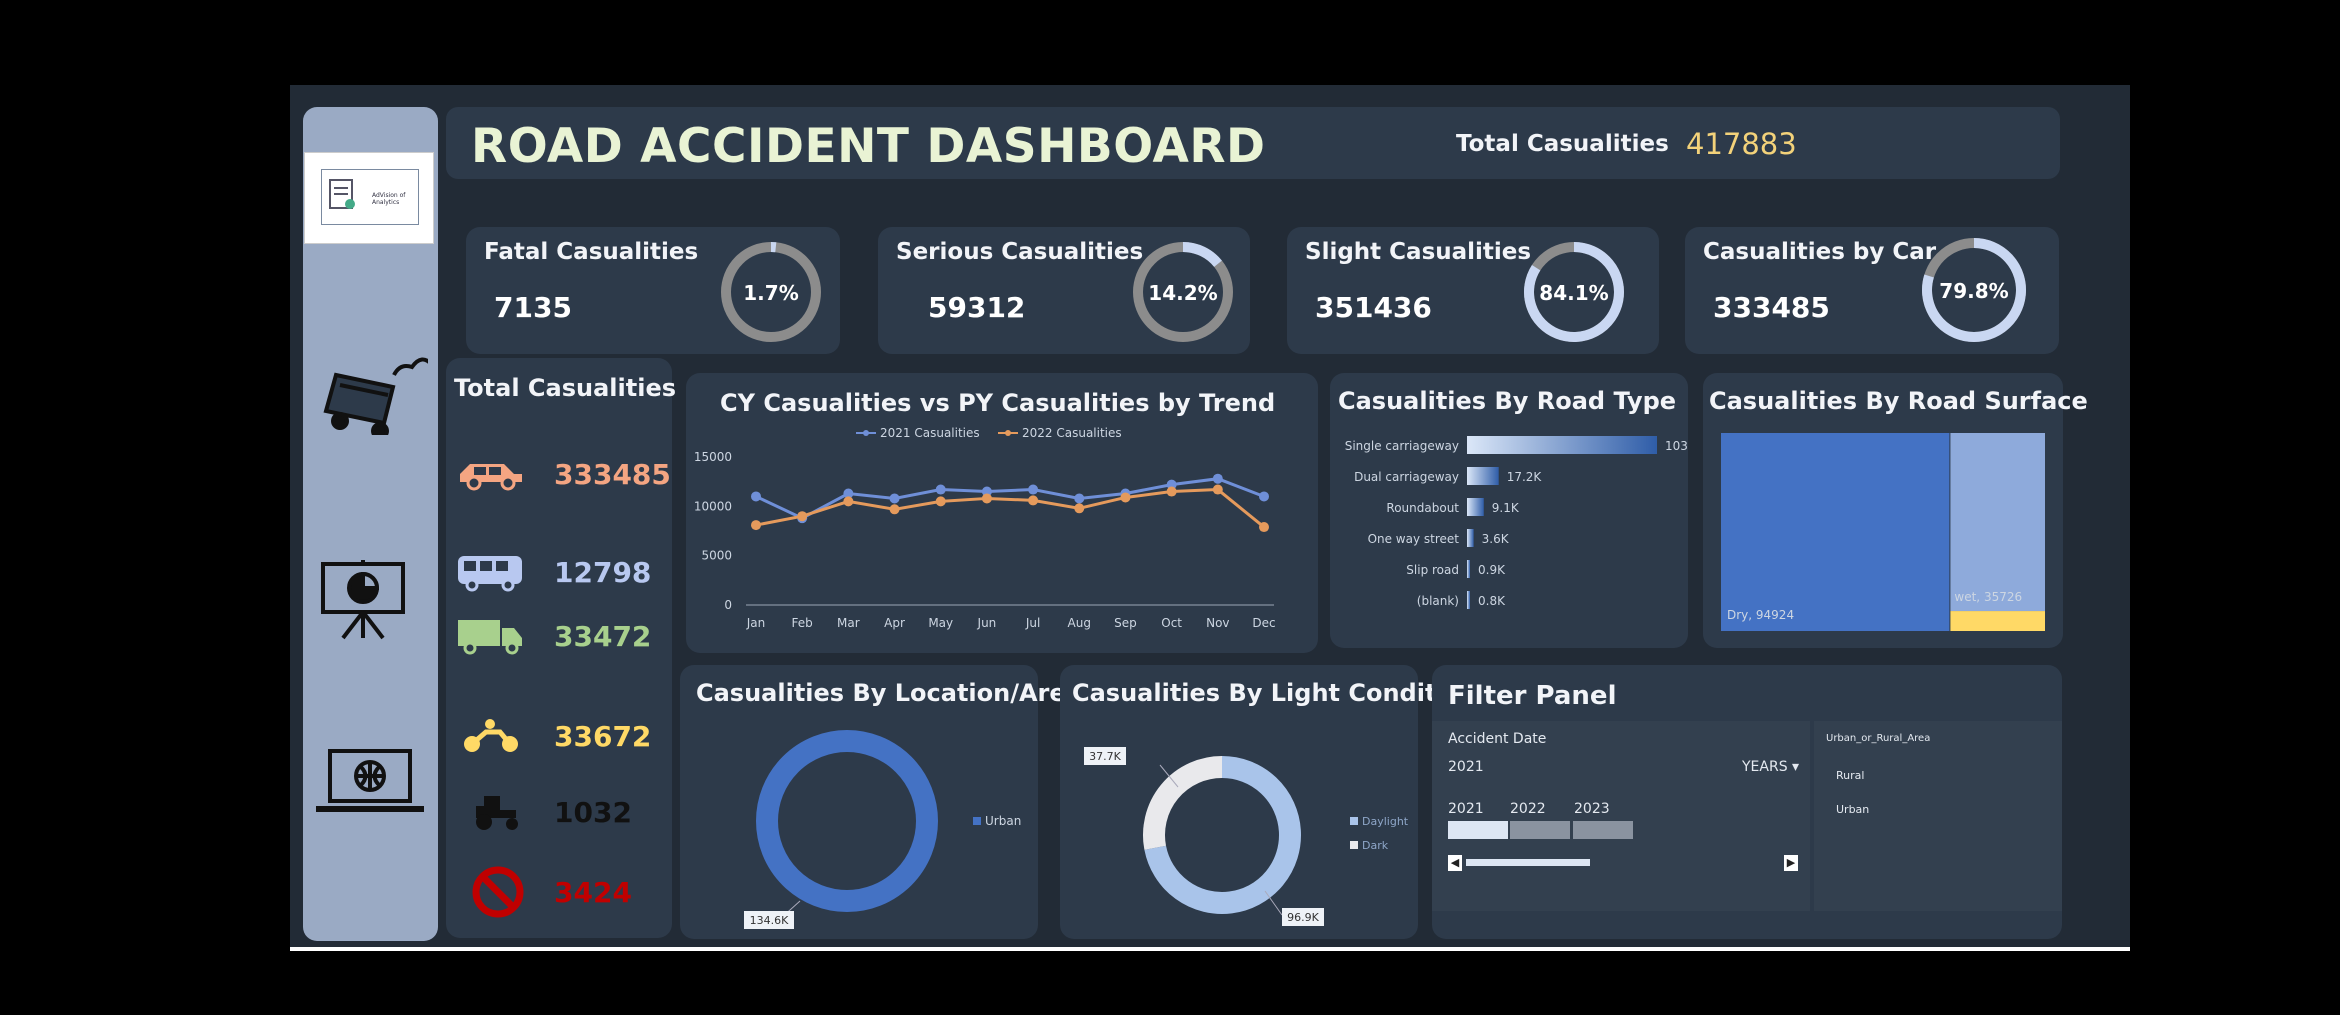 This screenshot has width=2340, height=1015. Describe the element at coordinates (653, 290) in the screenshot. I see `kpi-card-fatal: Fatal Casualities 7135 1.7%` at that location.